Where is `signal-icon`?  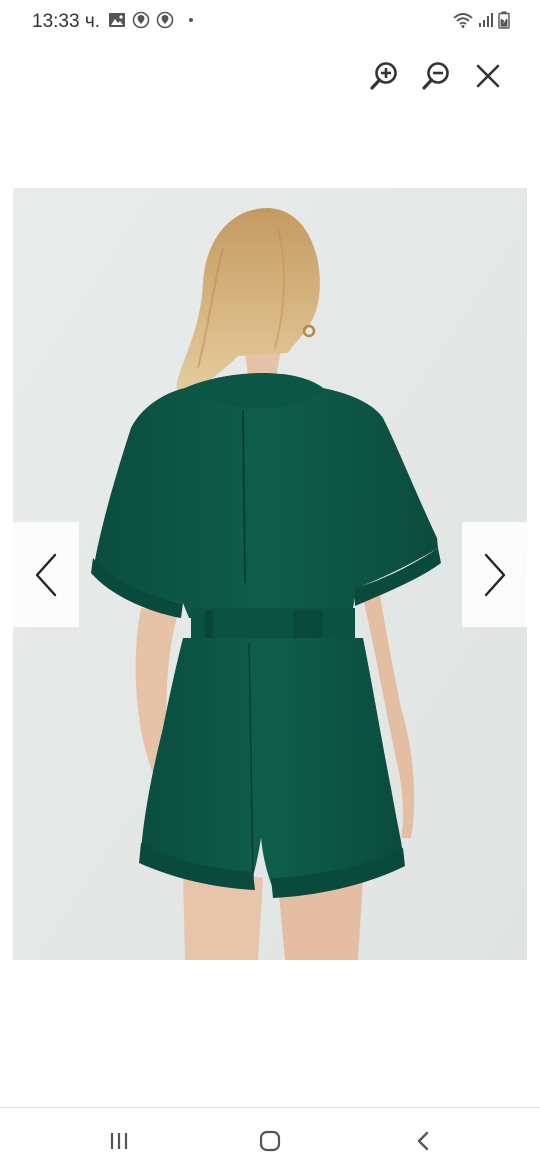
signal-icon is located at coordinates (486, 20).